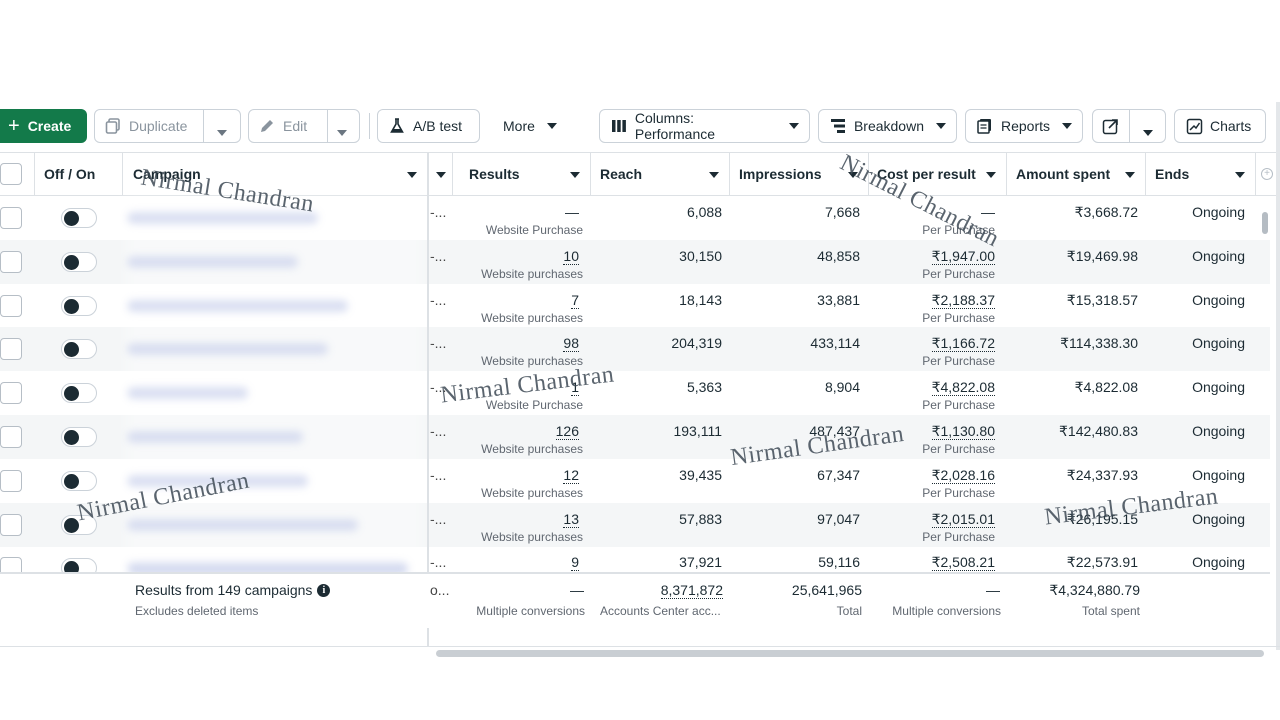  I want to click on results-cell: 98, so click(524, 344).